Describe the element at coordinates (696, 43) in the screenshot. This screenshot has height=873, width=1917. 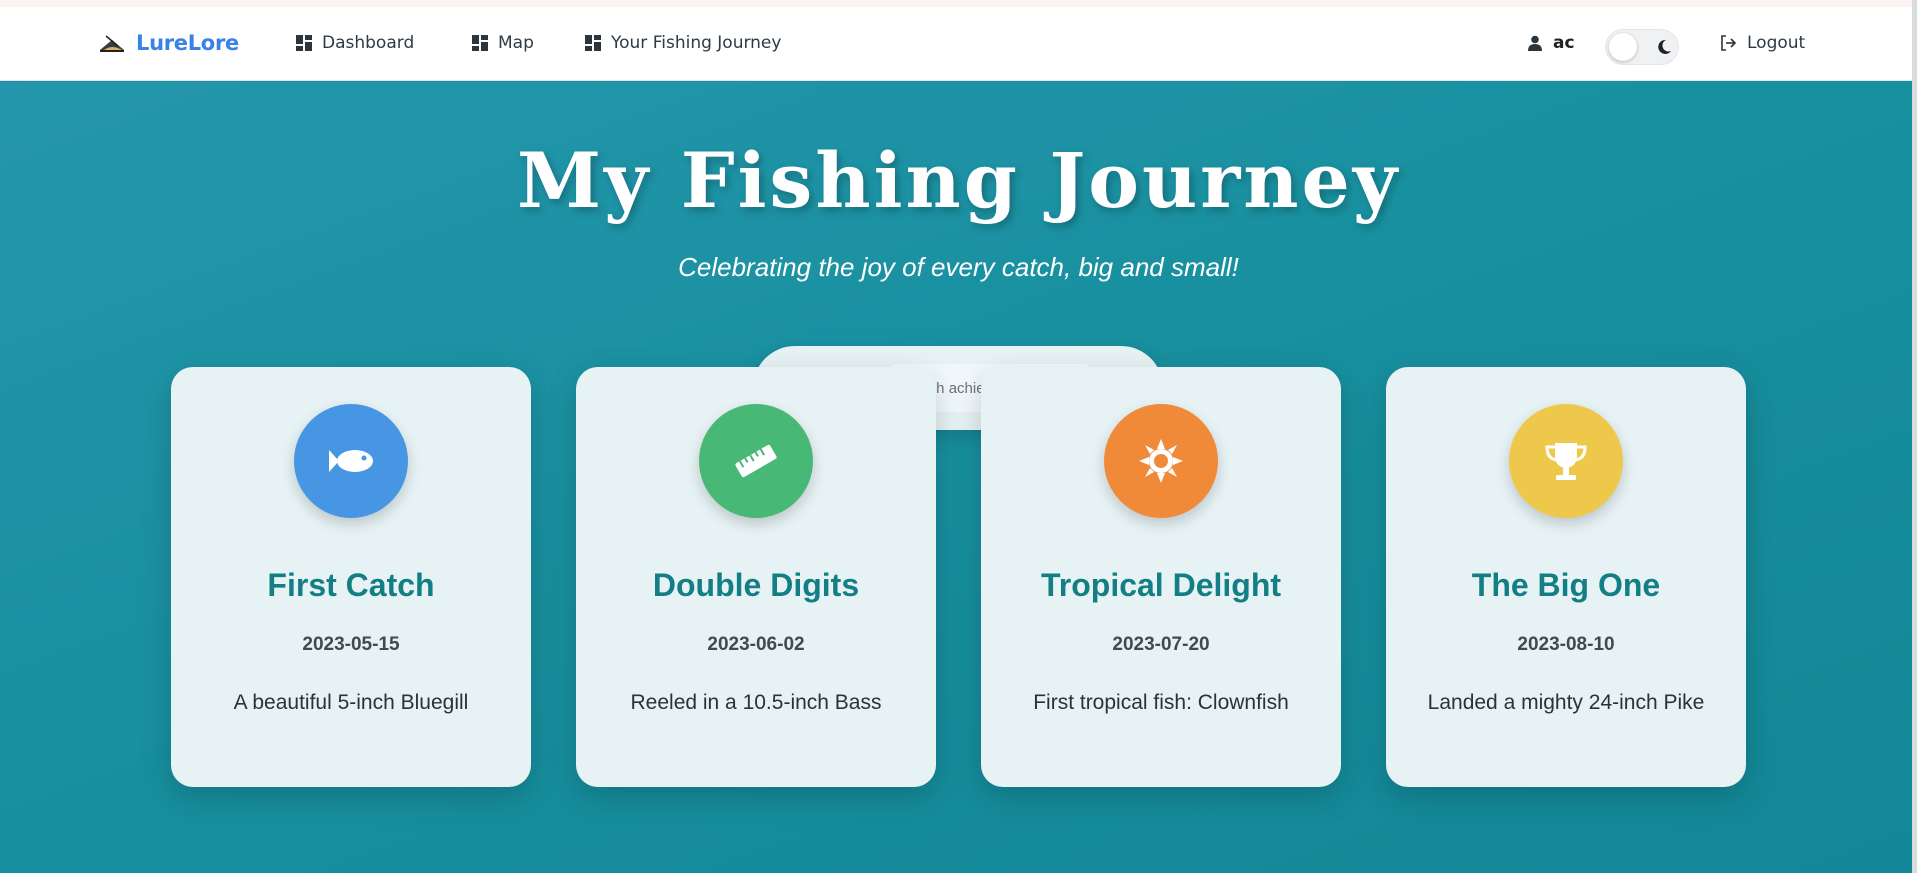
I see `nav-link-label: Your Fishing Journey` at that location.